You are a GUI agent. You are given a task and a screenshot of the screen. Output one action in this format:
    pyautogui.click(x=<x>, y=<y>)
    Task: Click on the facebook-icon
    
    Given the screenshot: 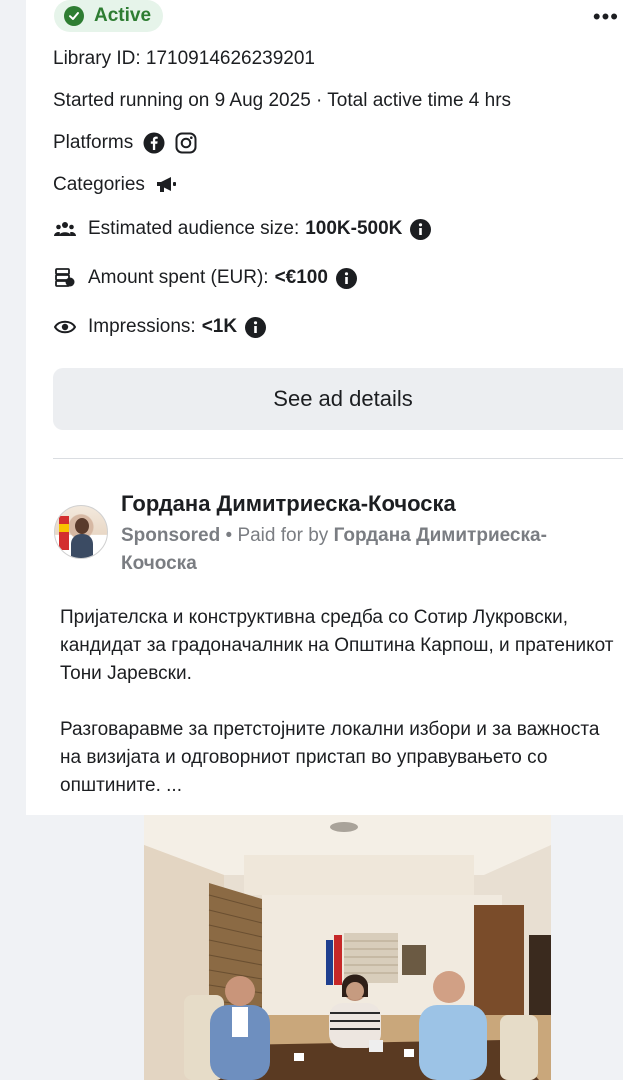 What is the action you would take?
    pyautogui.click(x=154, y=143)
    